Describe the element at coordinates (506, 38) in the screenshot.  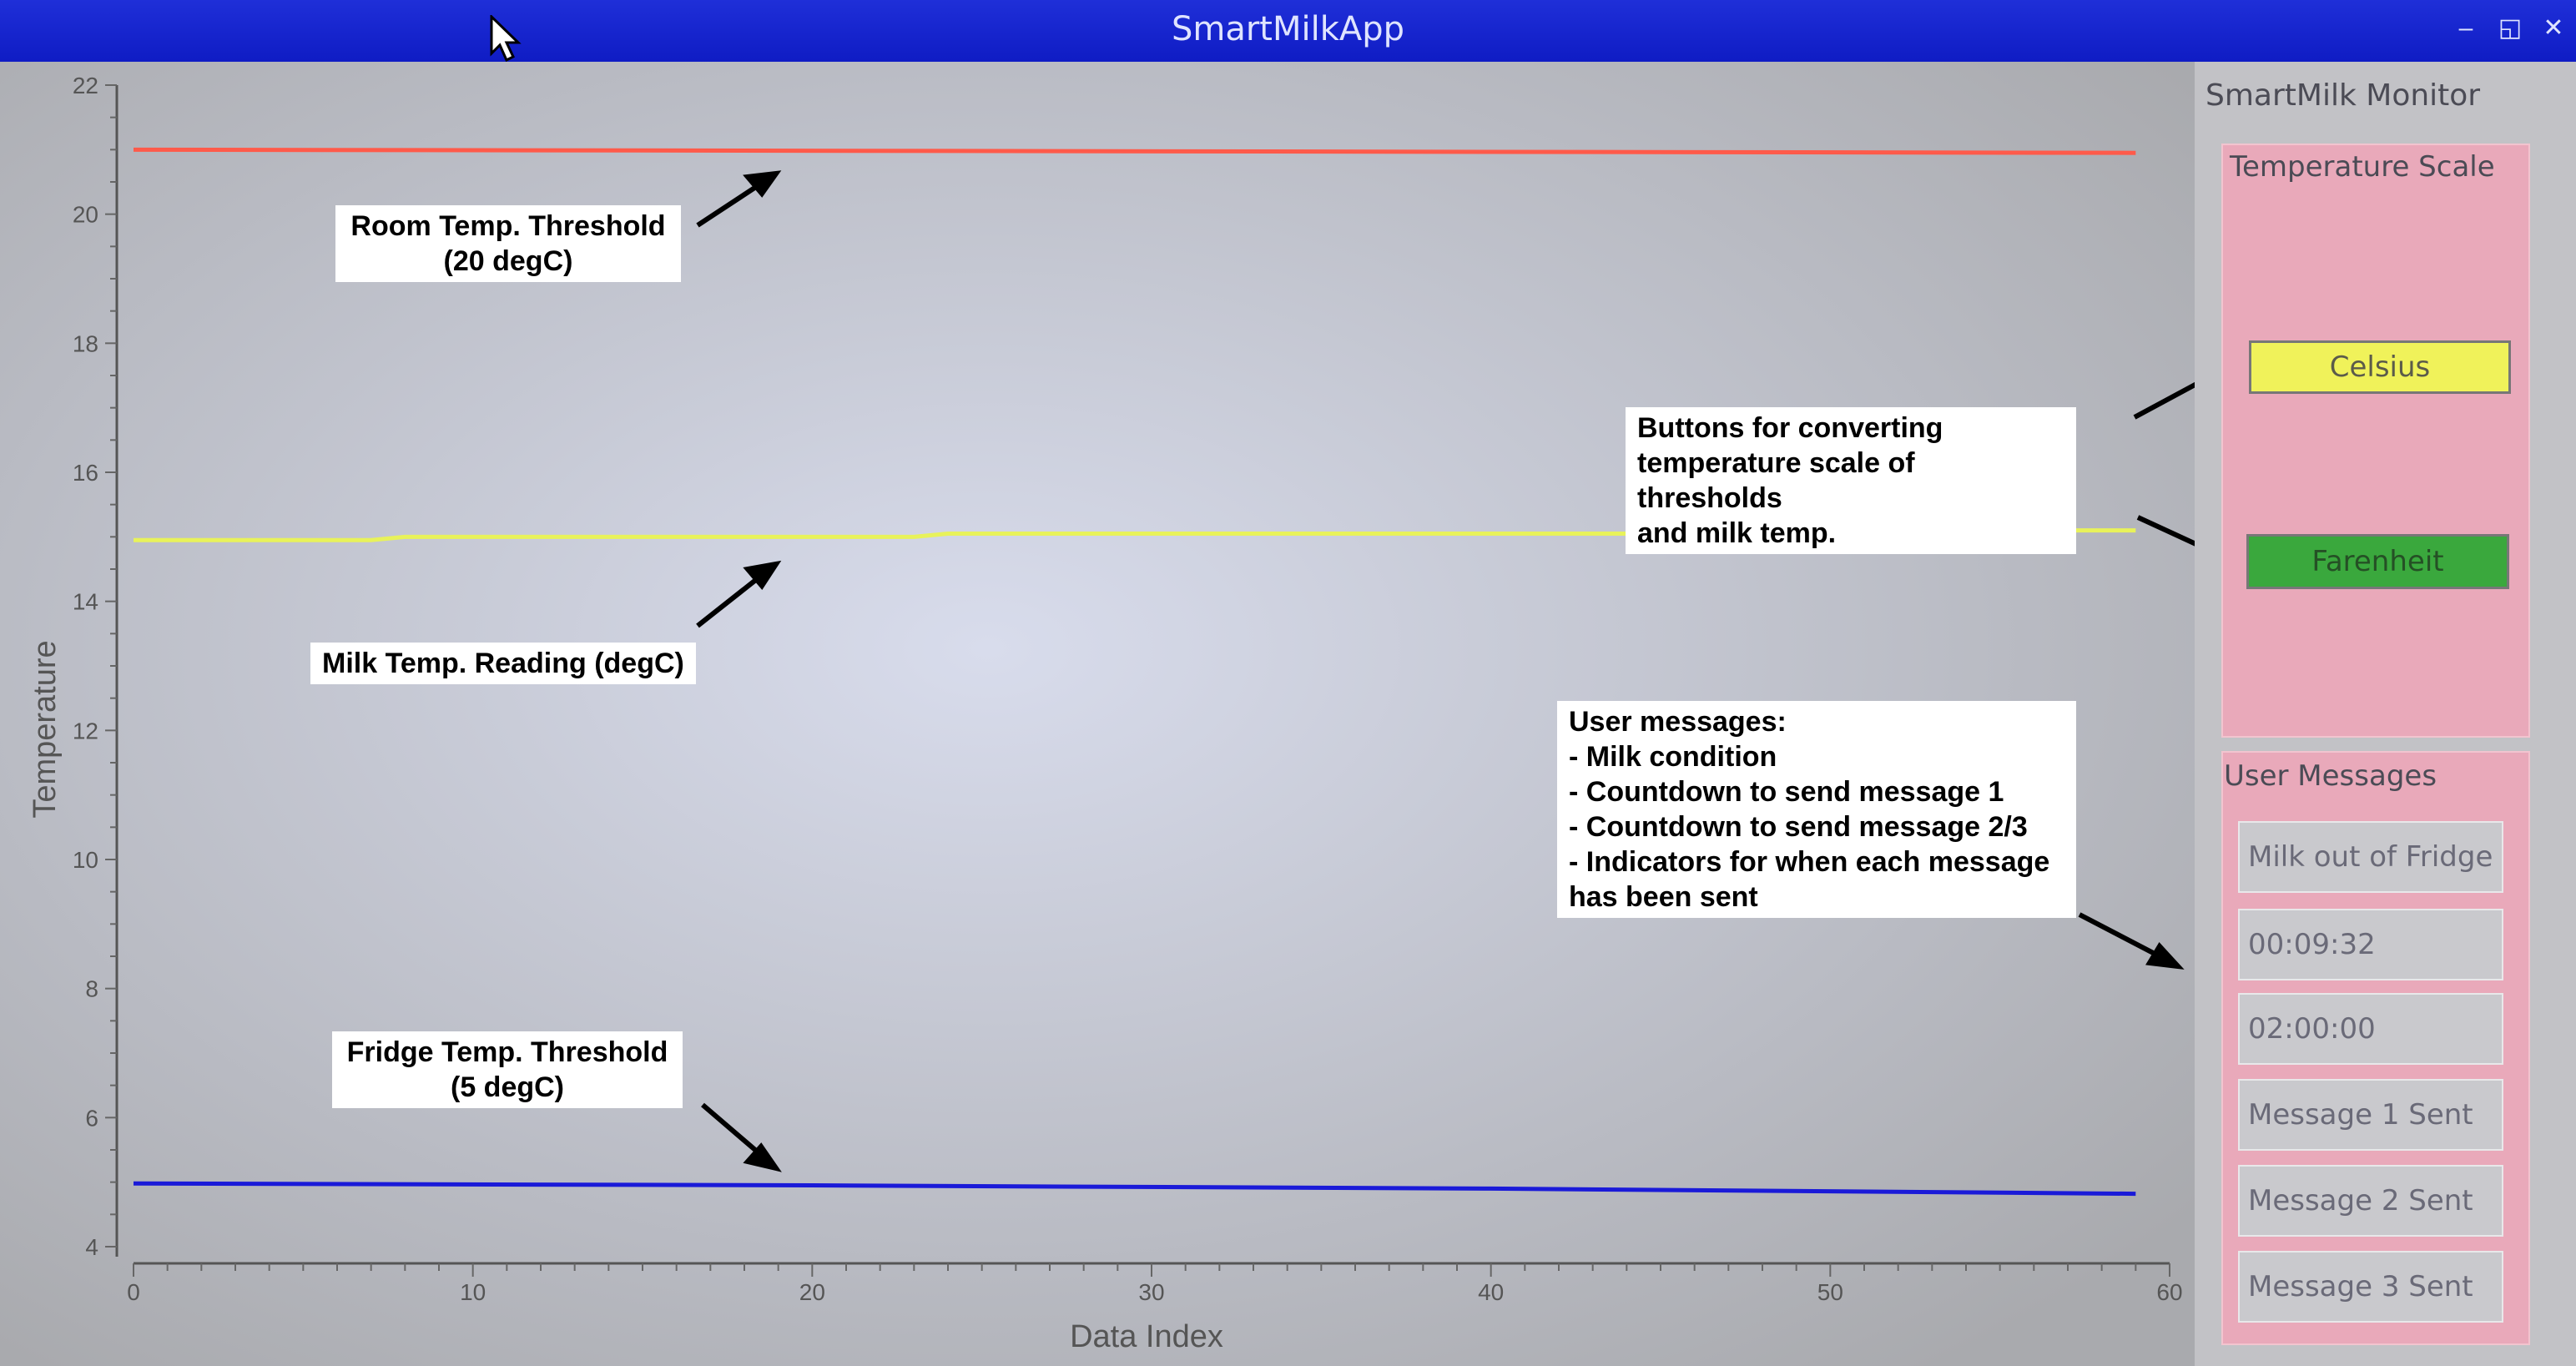
I see `mouse-cursor-icon` at that location.